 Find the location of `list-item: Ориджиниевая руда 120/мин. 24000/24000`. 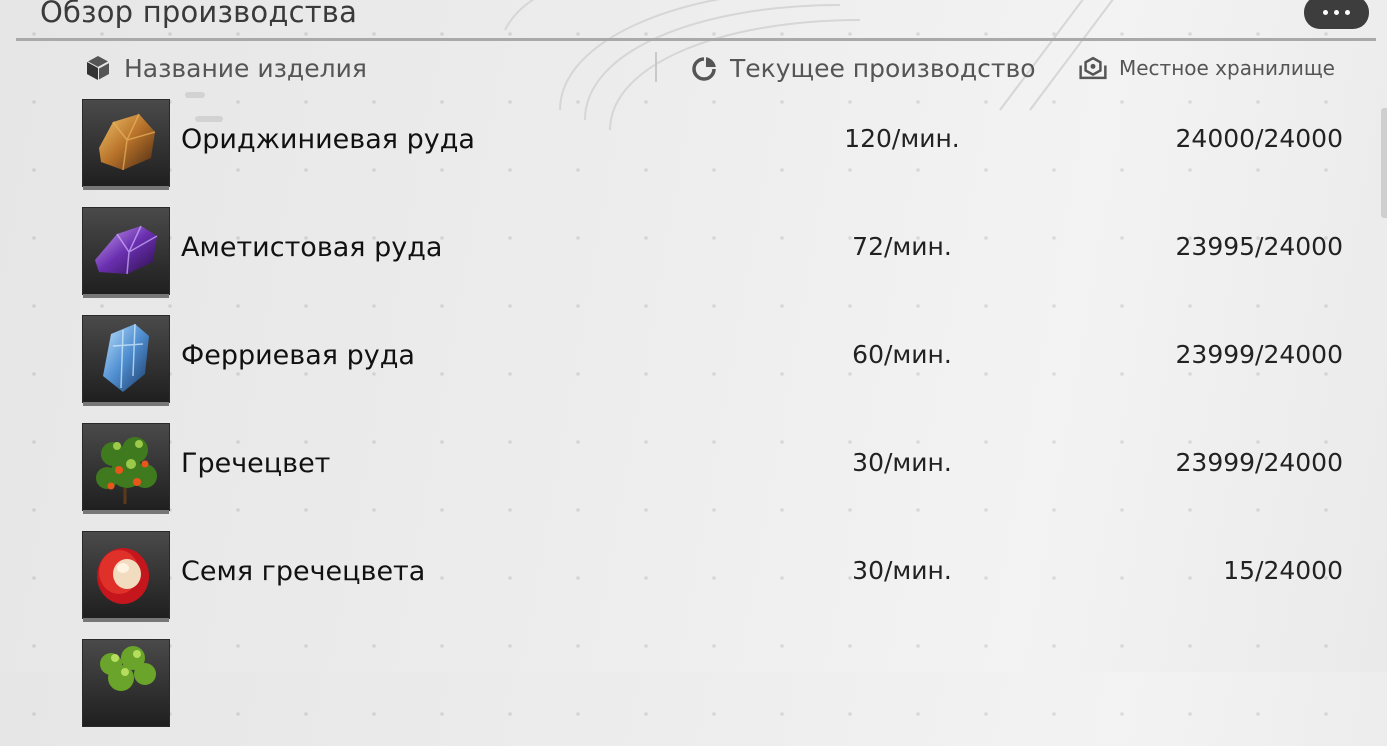

list-item: Ориджиниевая руда 120/мин. 24000/24000 is located at coordinates (693, 152).